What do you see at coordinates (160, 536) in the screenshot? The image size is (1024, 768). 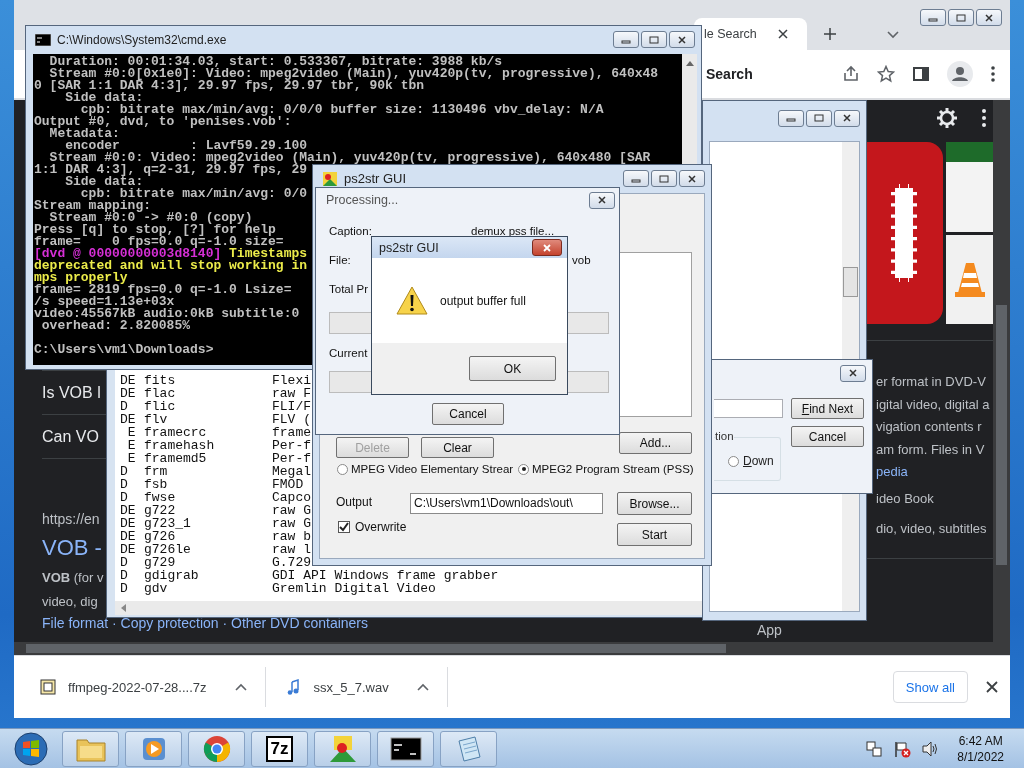 I see `format-name: g726` at bounding box center [160, 536].